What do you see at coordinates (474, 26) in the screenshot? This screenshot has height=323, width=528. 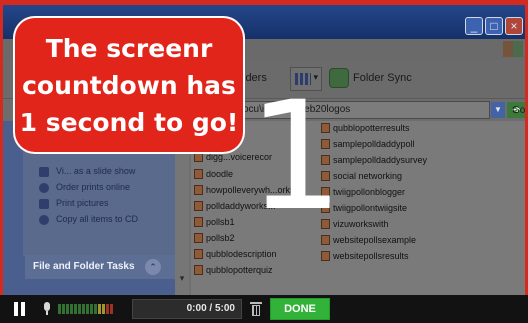 I see `minimize-button: _` at bounding box center [474, 26].